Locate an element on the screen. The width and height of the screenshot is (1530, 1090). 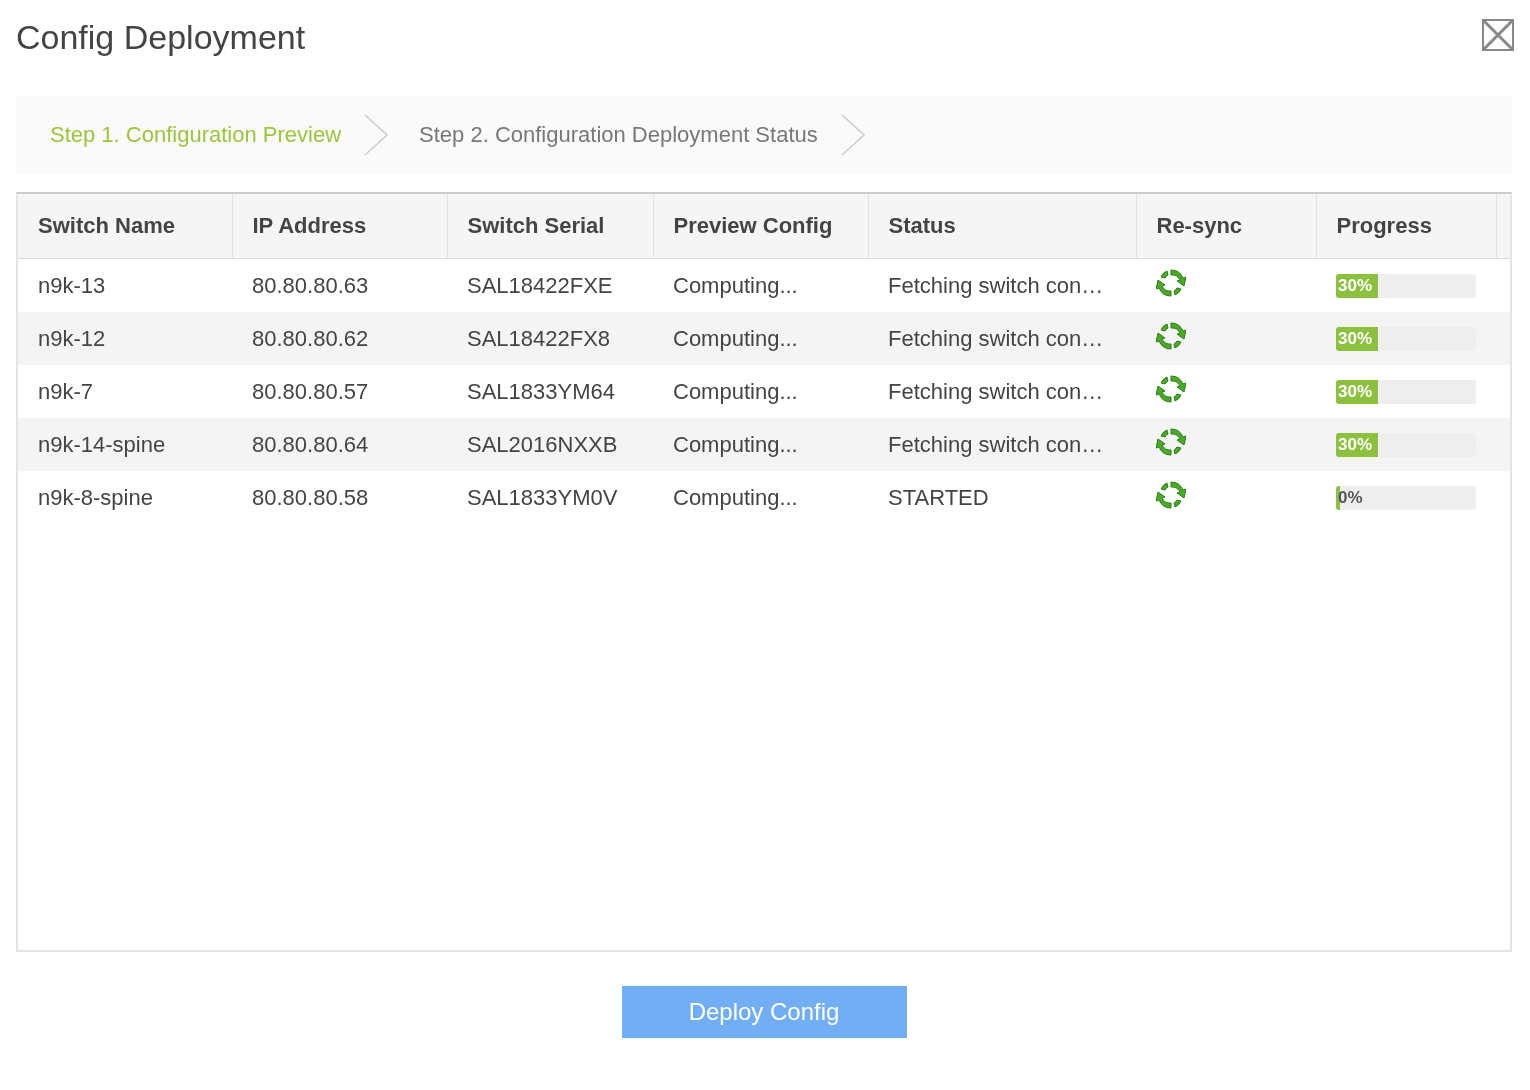
column-header: Progress is located at coordinates (1406, 226).